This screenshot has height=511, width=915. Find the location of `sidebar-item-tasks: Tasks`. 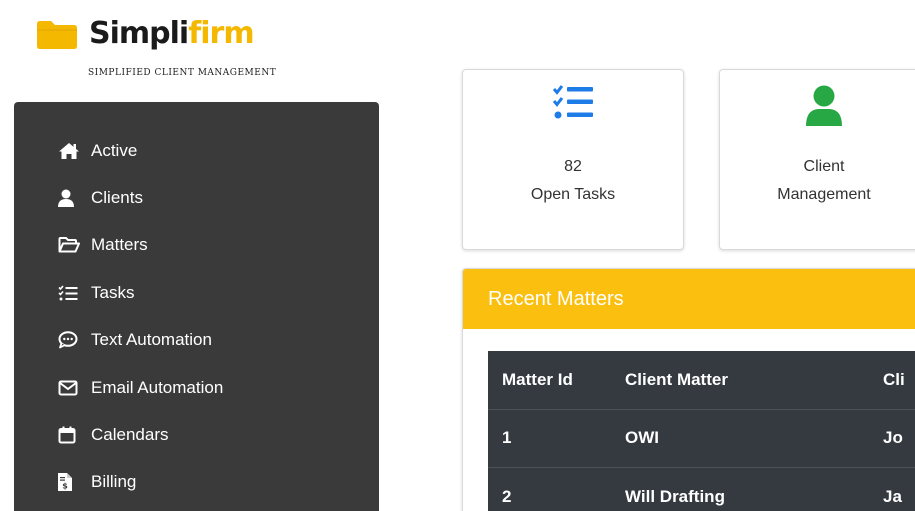

sidebar-item-tasks: Tasks is located at coordinates (196, 292).